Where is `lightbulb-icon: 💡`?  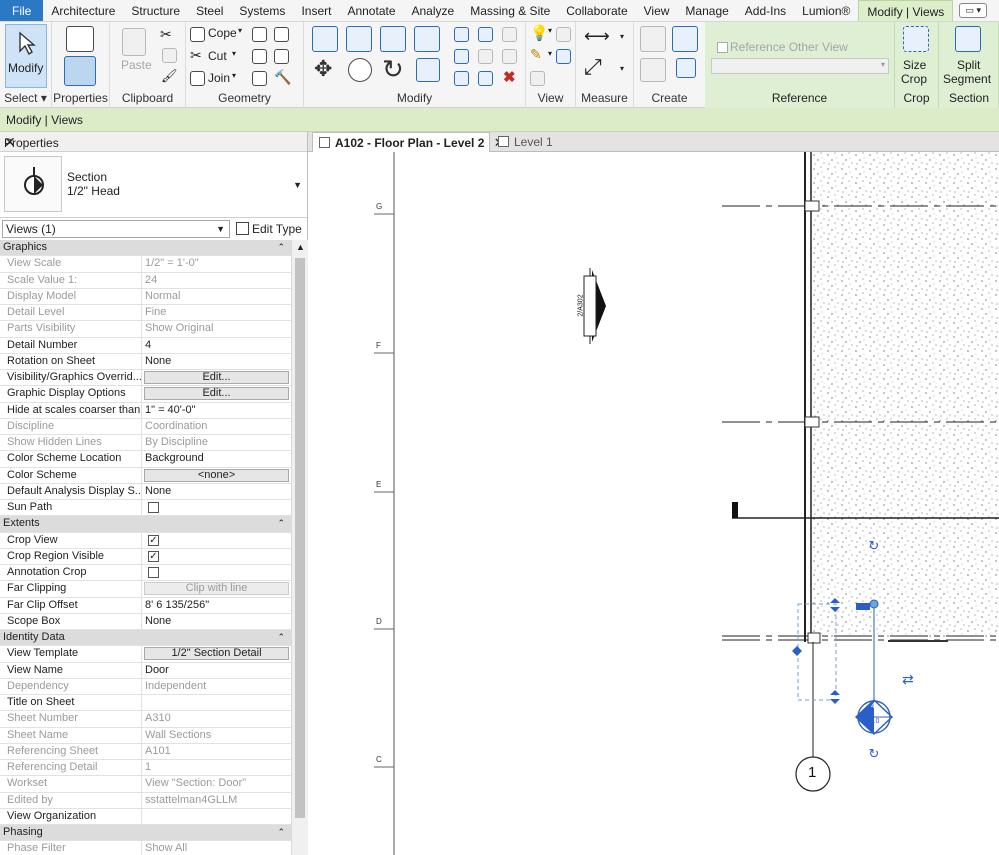
lightbulb-icon: 💡 is located at coordinates (539, 33).